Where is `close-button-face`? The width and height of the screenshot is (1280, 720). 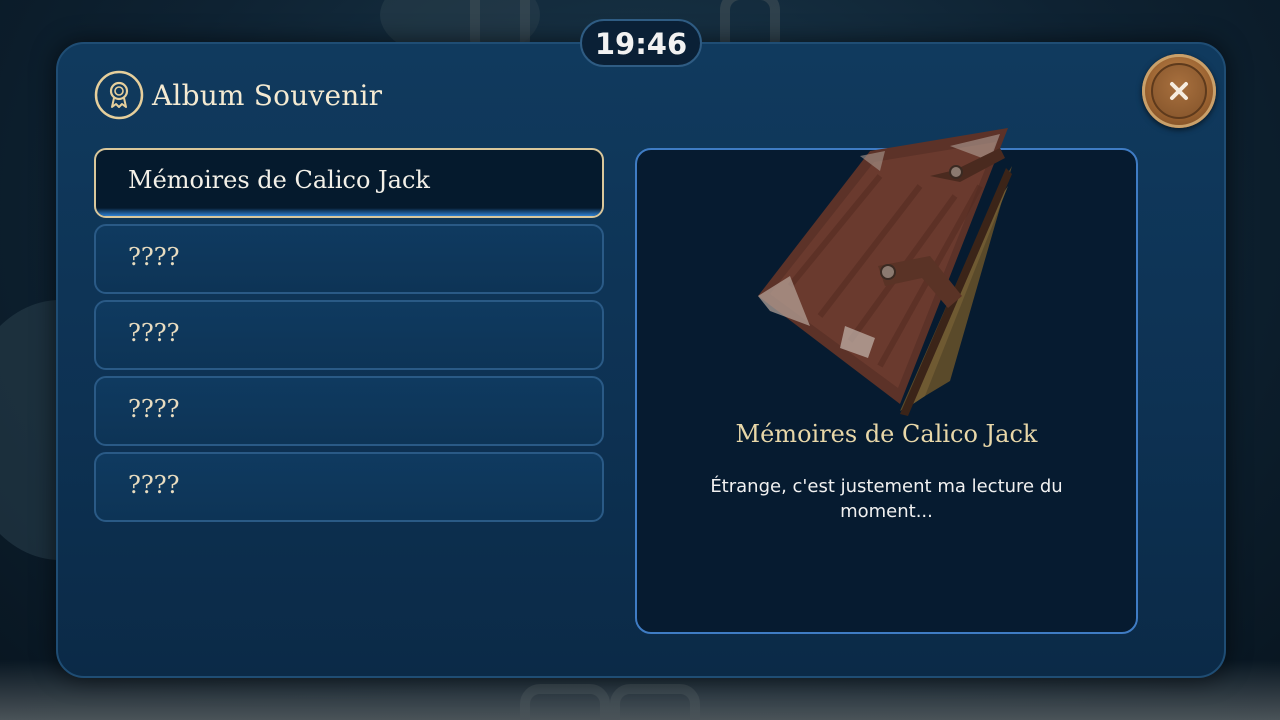 close-button-face is located at coordinates (1179, 91).